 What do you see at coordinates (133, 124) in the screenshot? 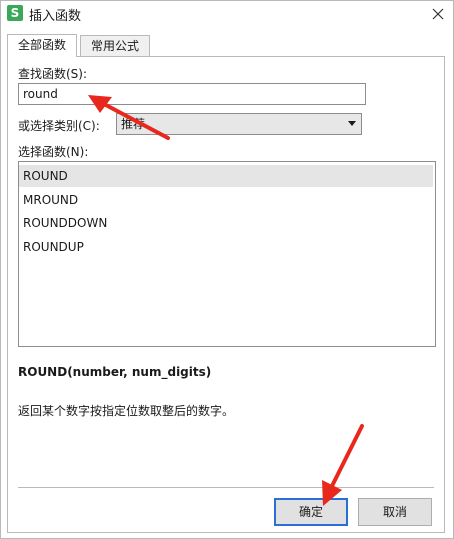
I see `category-selected-value: 推荐` at bounding box center [133, 124].